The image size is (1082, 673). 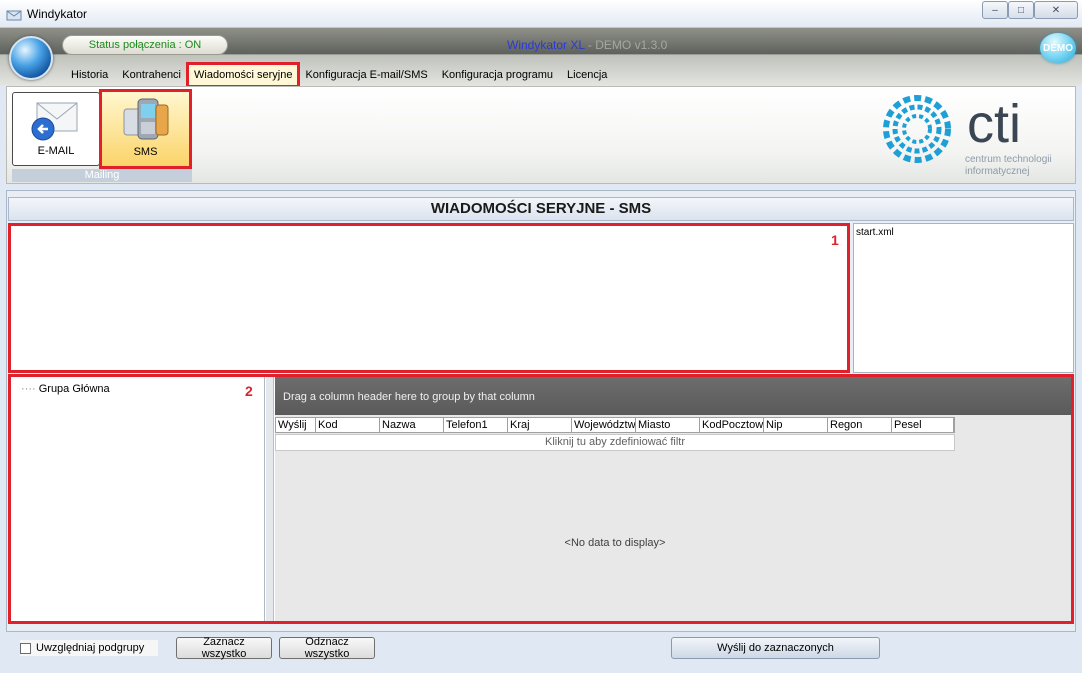 What do you see at coordinates (412, 425) in the screenshot?
I see `column-header-nazwa: Nazwa` at bounding box center [412, 425].